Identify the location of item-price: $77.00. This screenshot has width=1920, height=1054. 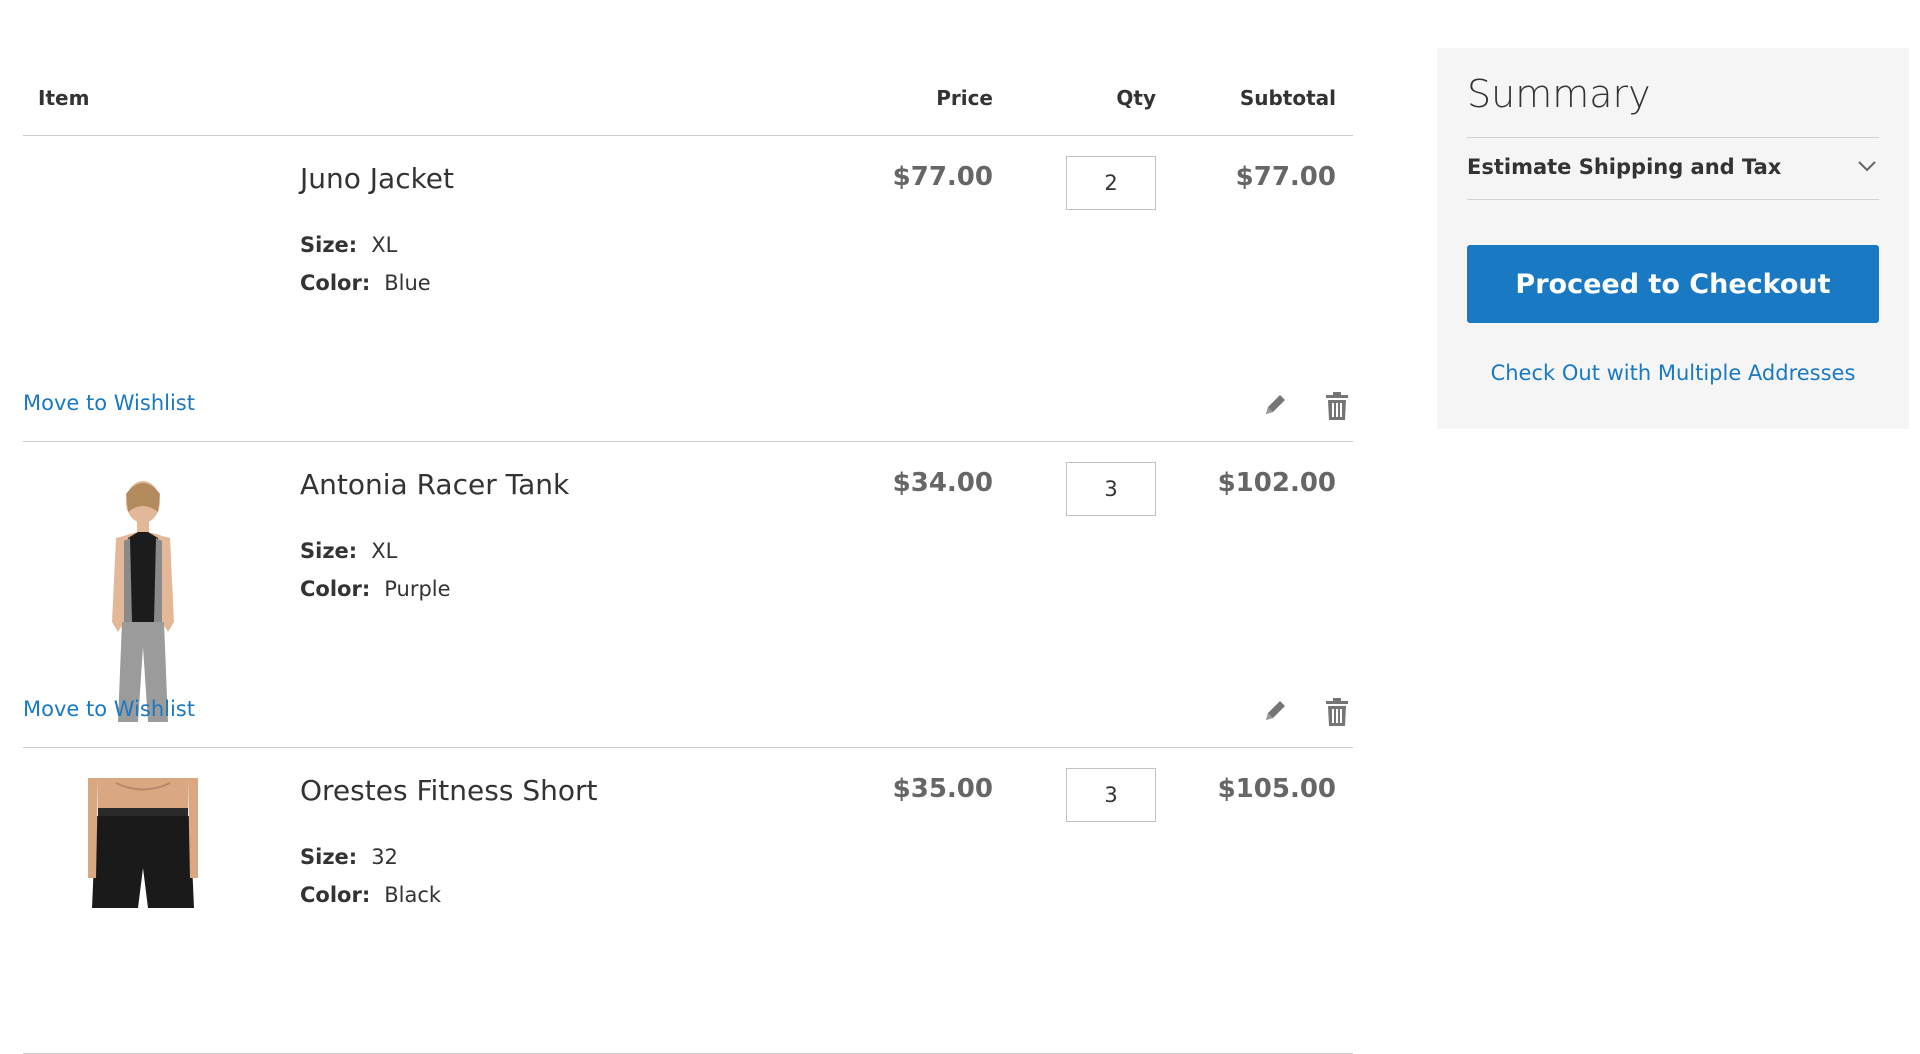
(942, 177).